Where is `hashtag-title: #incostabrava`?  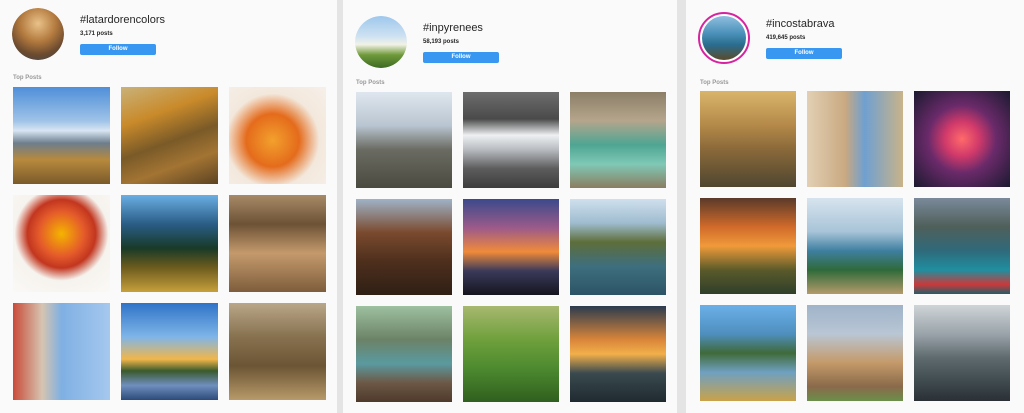 hashtag-title: #incostabrava is located at coordinates (800, 24).